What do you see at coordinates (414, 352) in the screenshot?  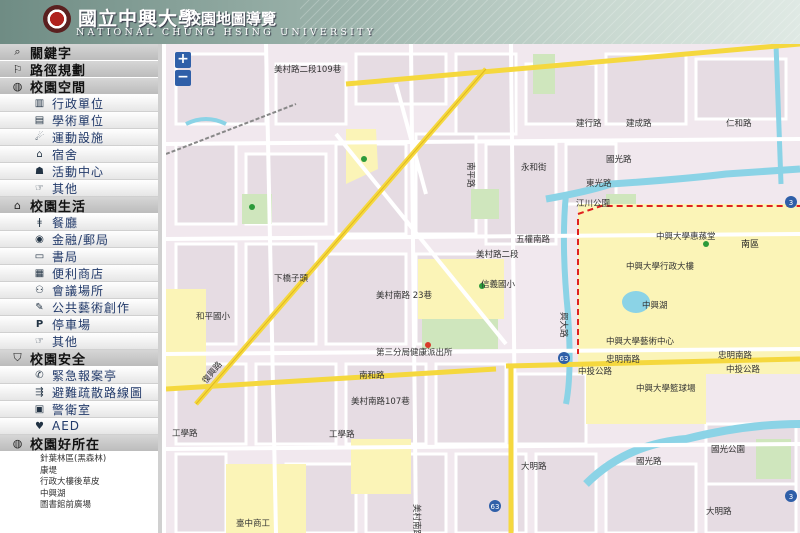 I see `map-label: 第三分局健康派出所` at bounding box center [414, 352].